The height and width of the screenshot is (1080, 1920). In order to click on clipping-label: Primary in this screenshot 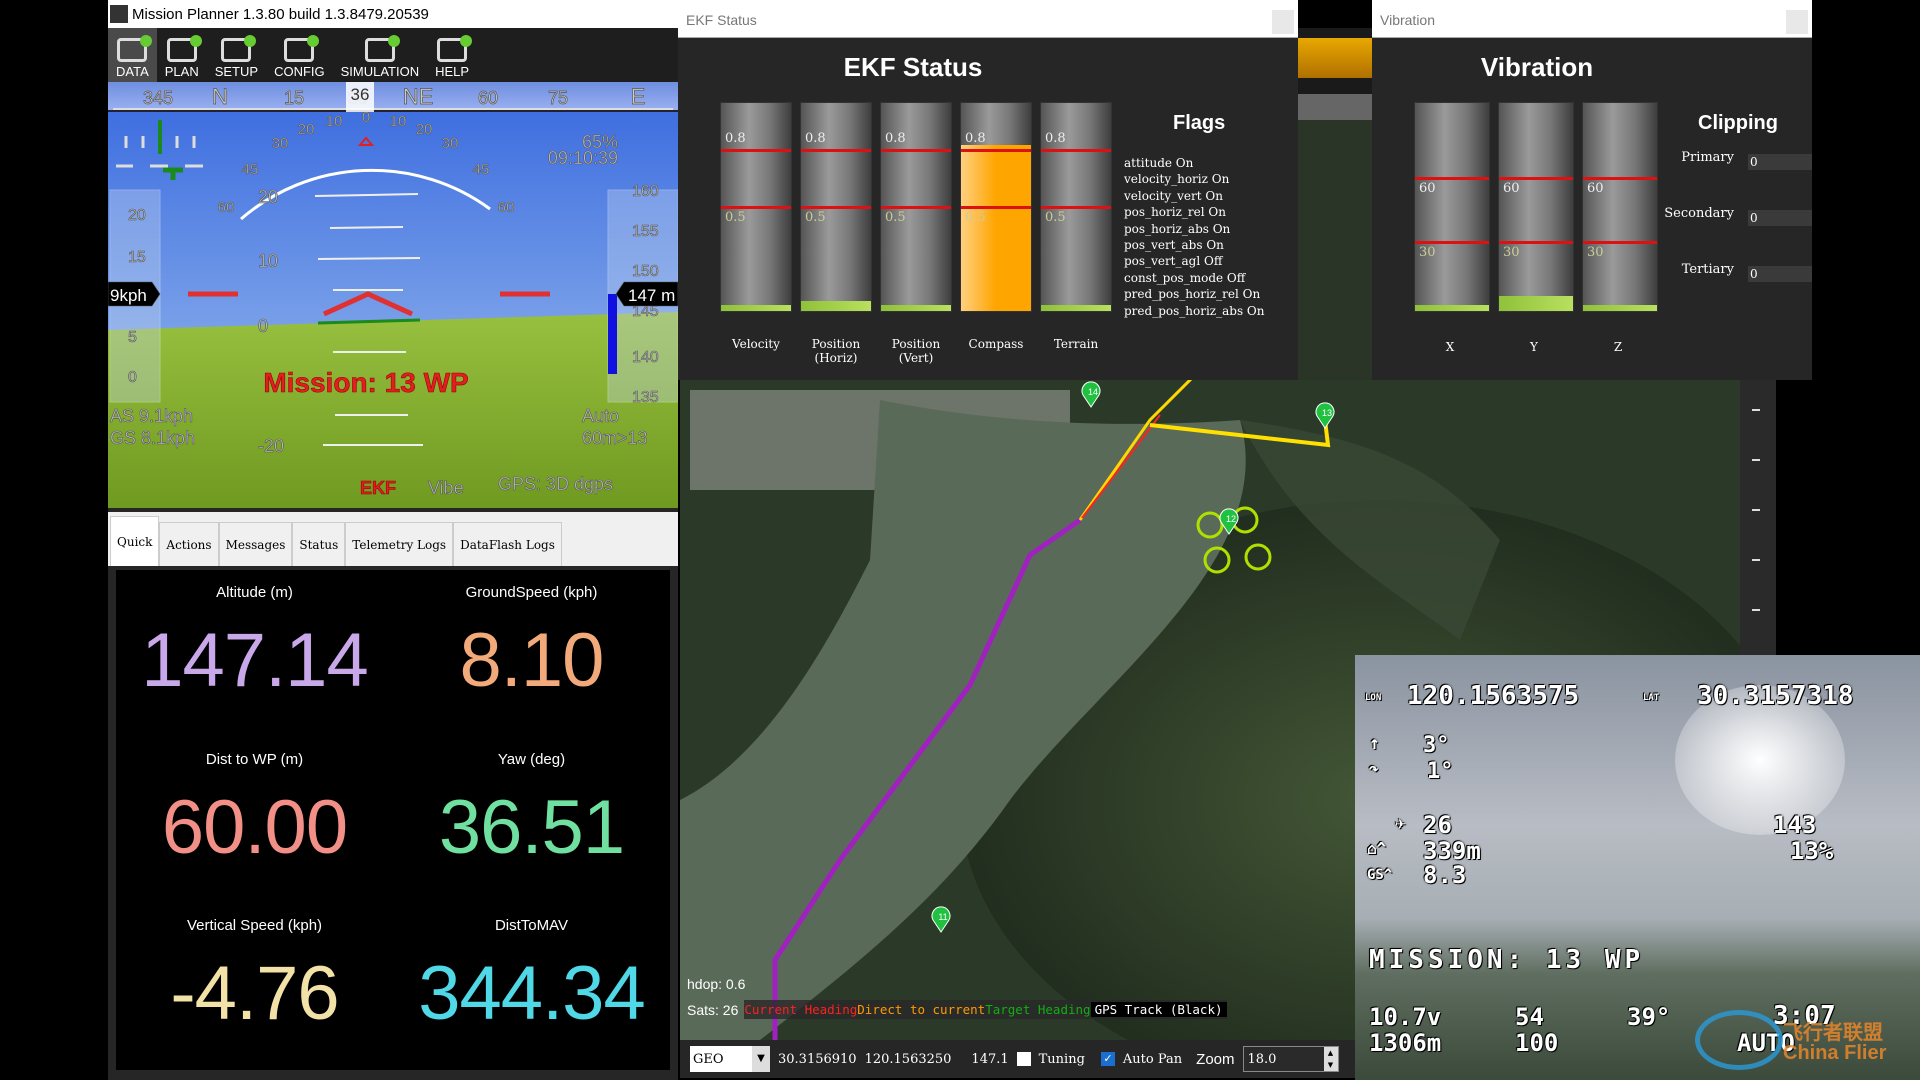, I will do `click(1707, 157)`.